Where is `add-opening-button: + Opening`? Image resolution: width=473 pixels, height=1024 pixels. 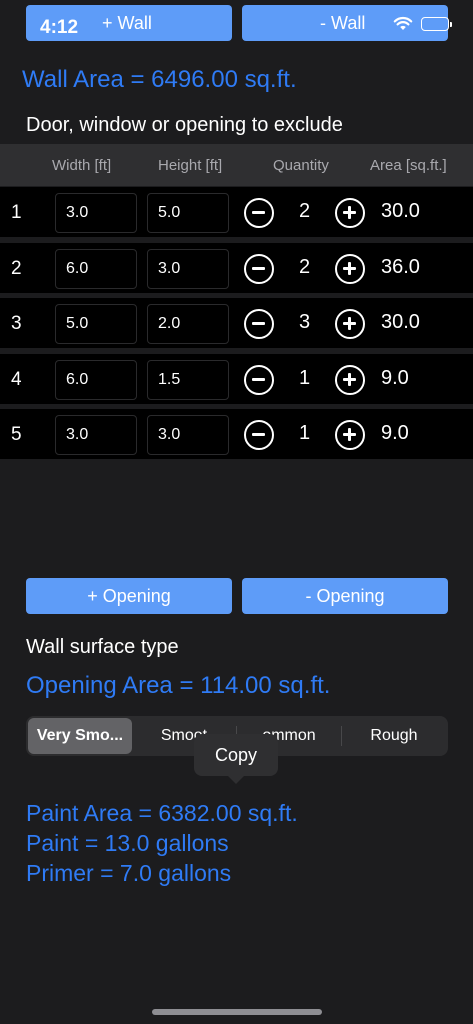 add-opening-button: + Opening is located at coordinates (129, 596).